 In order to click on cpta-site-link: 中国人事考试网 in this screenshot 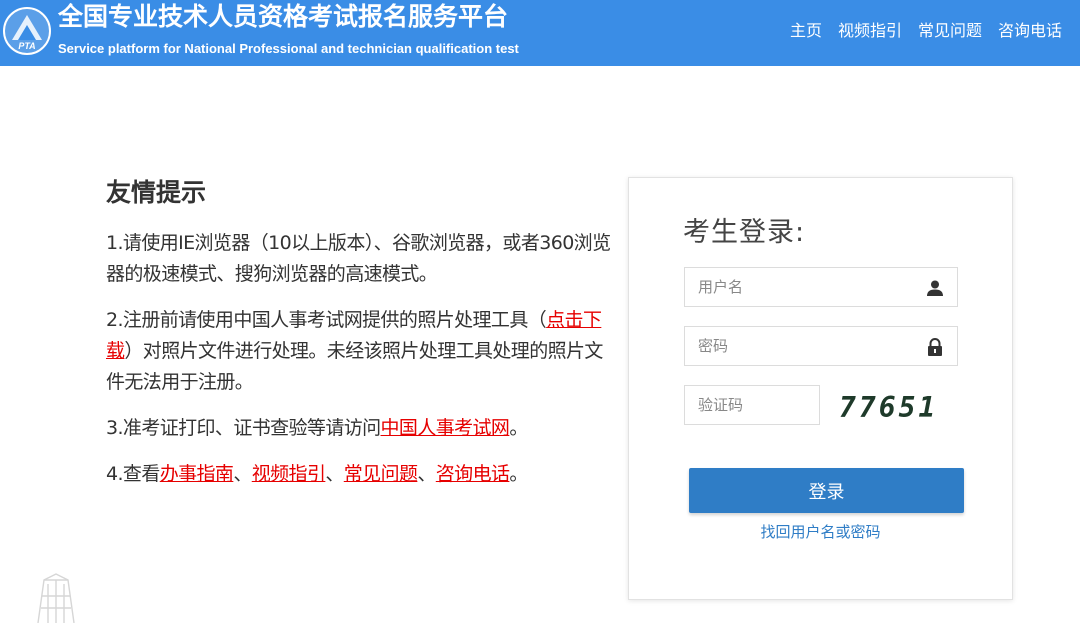, I will do `click(445, 428)`.